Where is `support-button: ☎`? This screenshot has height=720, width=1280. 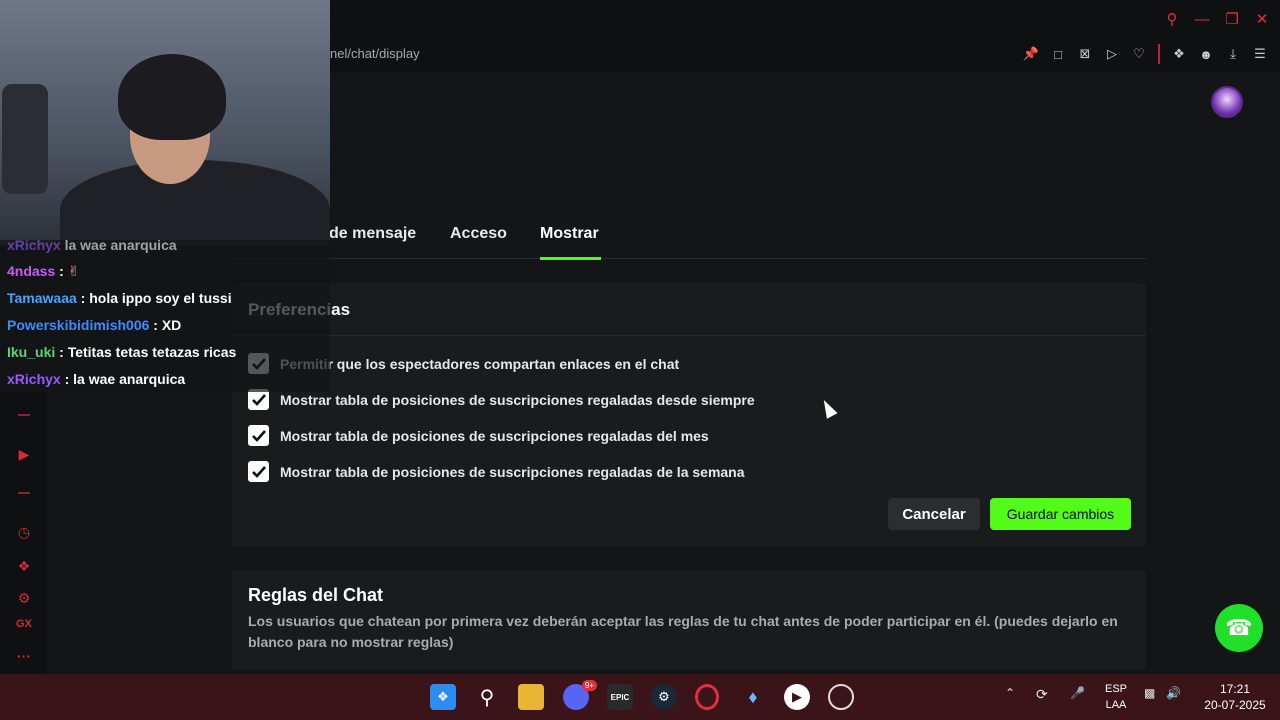 support-button: ☎ is located at coordinates (1239, 628).